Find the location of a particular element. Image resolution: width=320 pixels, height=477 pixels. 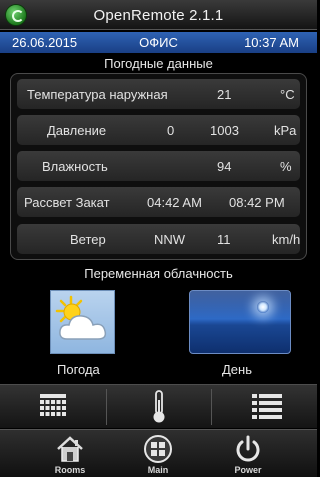

nav-main-label: Main is located at coordinates (158, 470).